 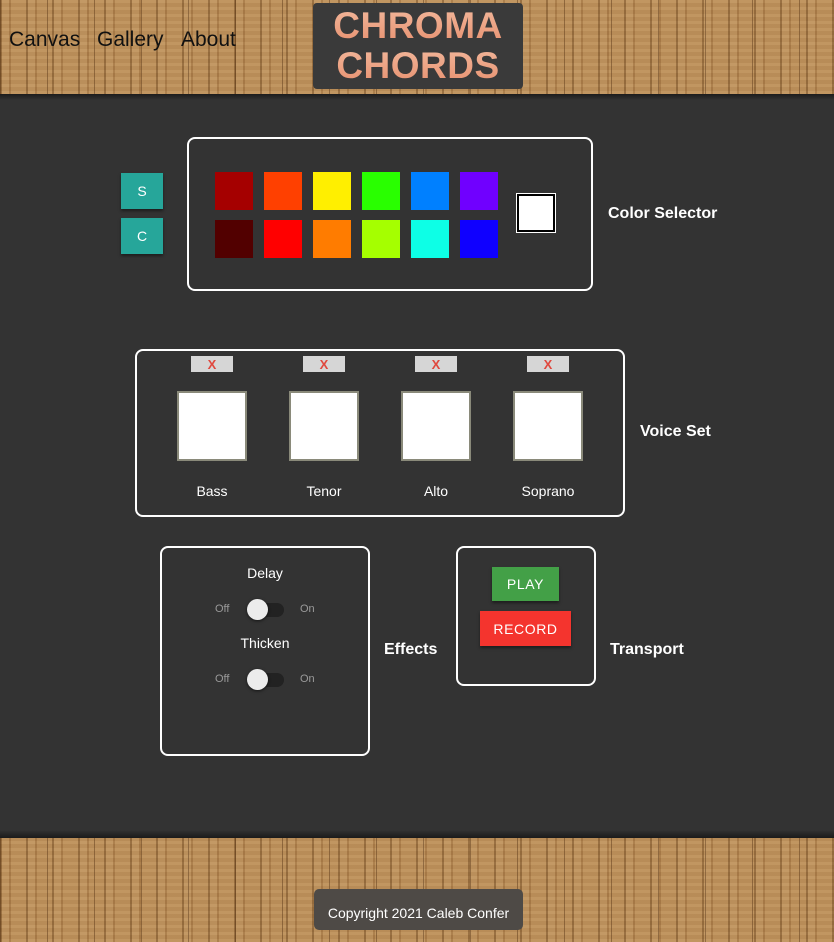 I want to click on footer-shadow, so click(x=417, y=834).